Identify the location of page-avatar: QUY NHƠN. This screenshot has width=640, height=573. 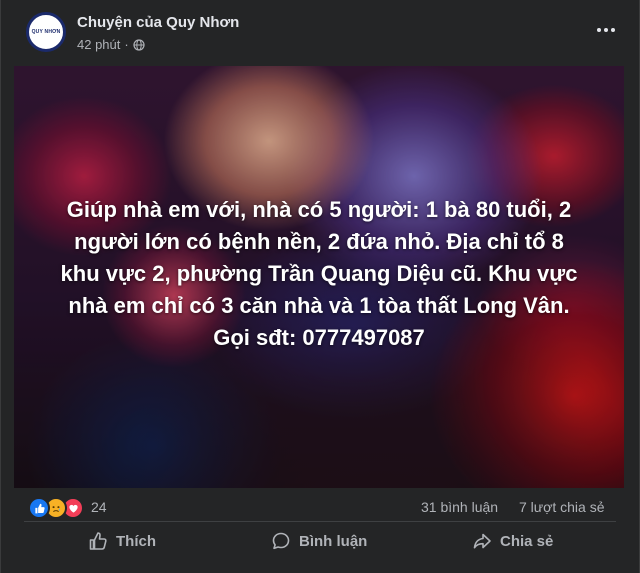
(46, 32).